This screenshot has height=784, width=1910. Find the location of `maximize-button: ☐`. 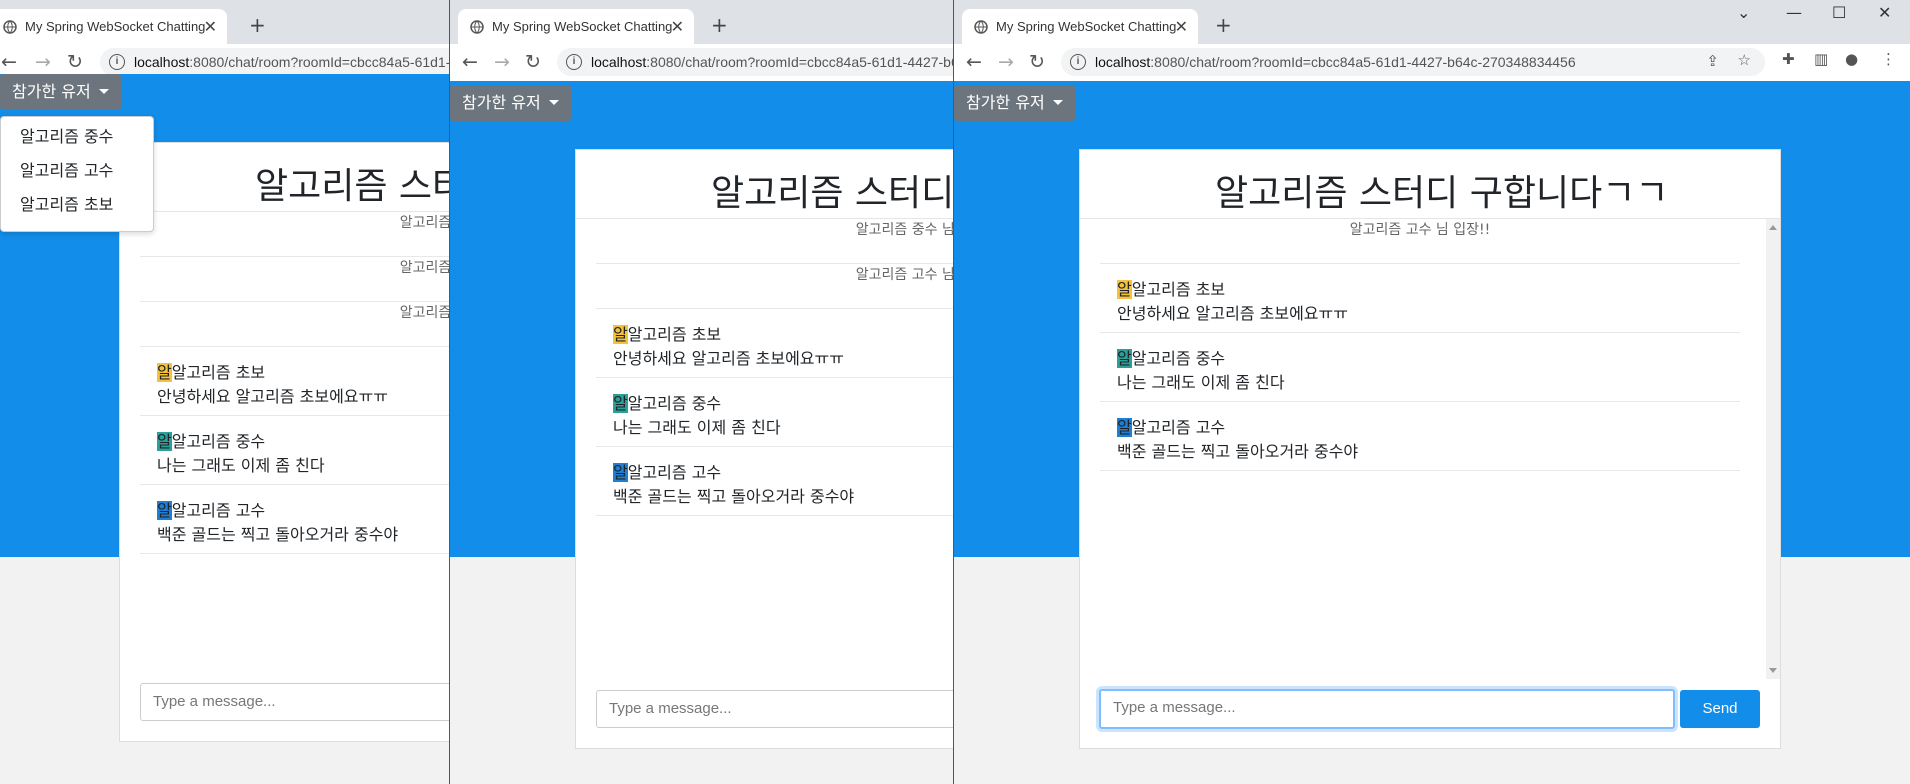

maximize-button: ☐ is located at coordinates (1839, 12).